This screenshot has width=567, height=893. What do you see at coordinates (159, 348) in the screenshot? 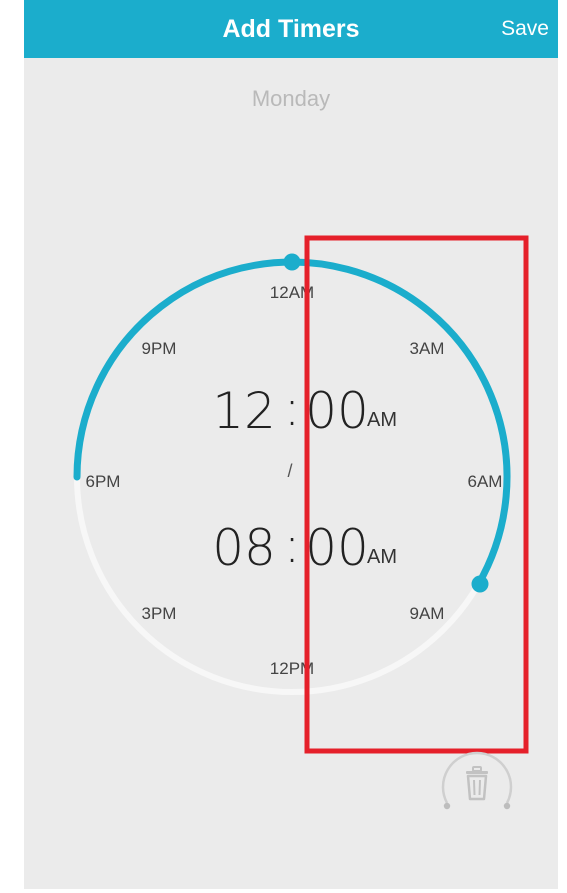
I see `hour-label-9pm: 9PM` at bounding box center [159, 348].